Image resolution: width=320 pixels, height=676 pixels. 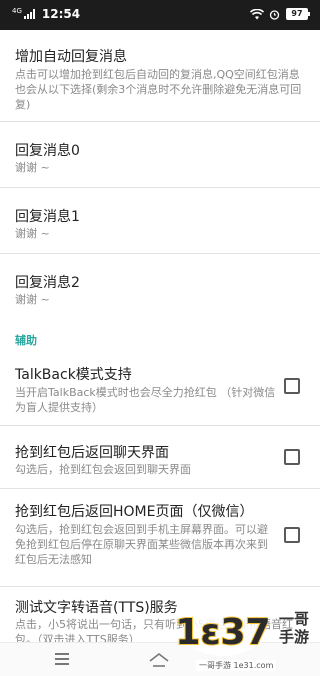 I want to click on pref-reply-1: 回复消息1 谢谢 ~, so click(x=160, y=220).